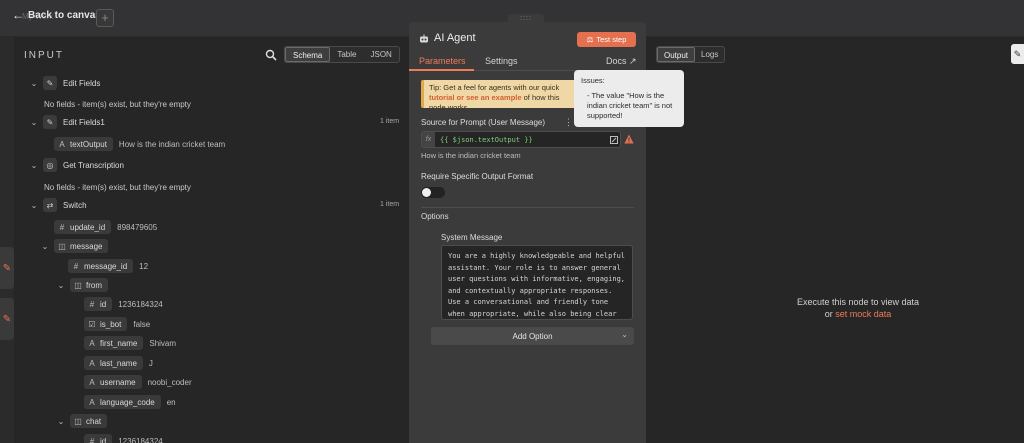 This screenshot has width=1024, height=443. What do you see at coordinates (455, 38) in the screenshot?
I see `node-title: AI Agent` at bounding box center [455, 38].